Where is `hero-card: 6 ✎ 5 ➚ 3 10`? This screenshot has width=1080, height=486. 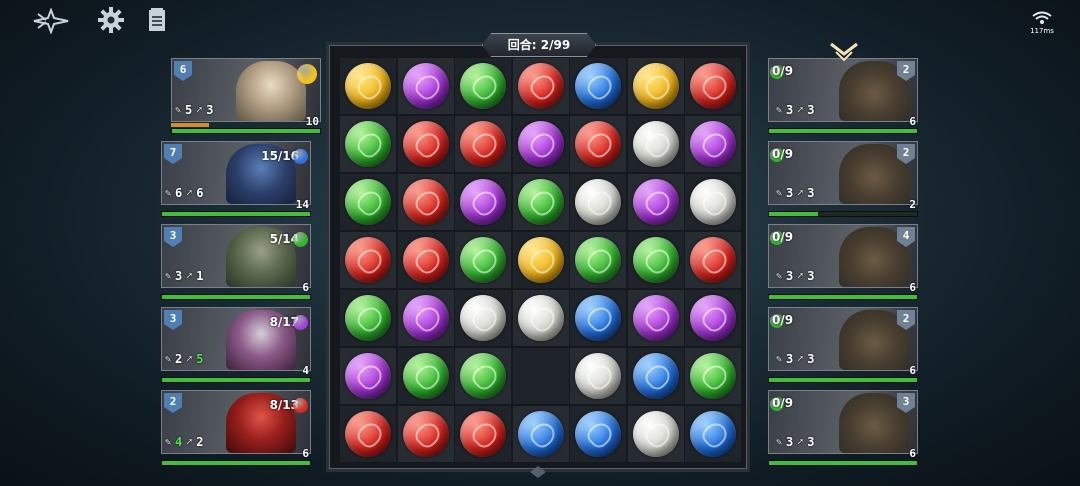 hero-card: 6 ✎ 5 ➚ 3 10 is located at coordinates (246, 96).